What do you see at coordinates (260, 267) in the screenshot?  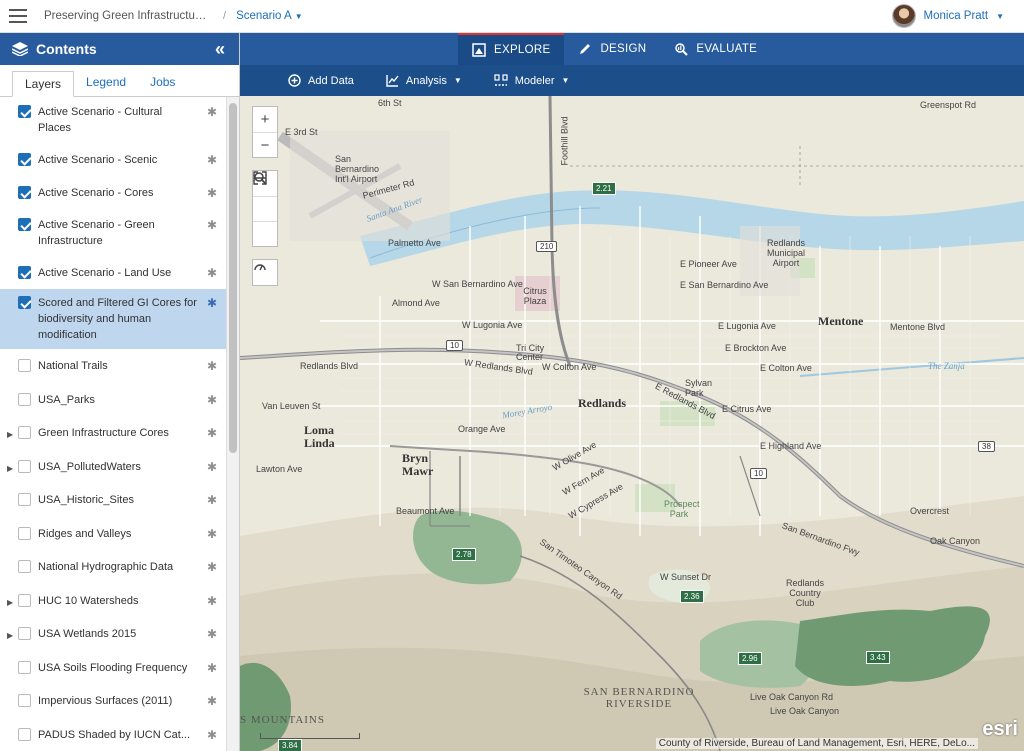 I see `gauge-icon` at bounding box center [260, 267].